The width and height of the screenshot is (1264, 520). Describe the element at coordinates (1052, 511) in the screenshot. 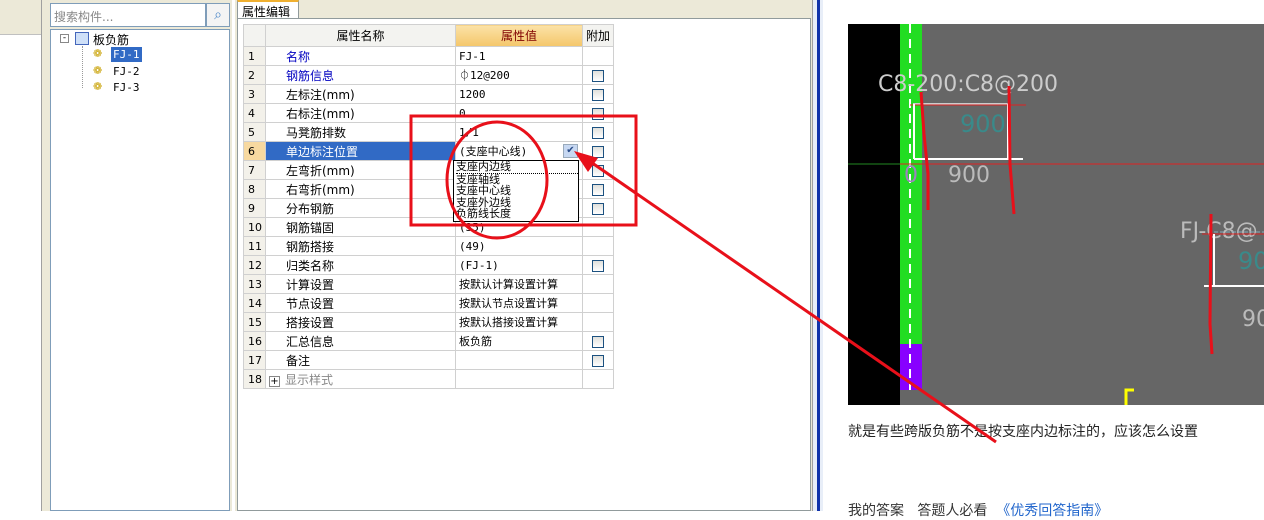

I see `guide-link: 《优秀回答指南》` at that location.